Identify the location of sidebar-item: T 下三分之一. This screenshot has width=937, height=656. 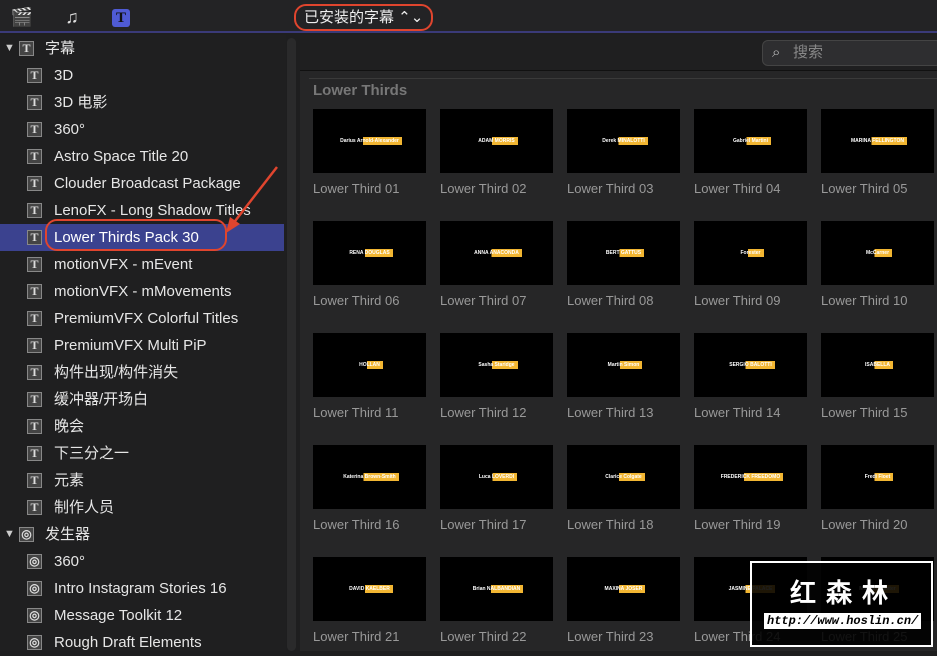
(142, 453).